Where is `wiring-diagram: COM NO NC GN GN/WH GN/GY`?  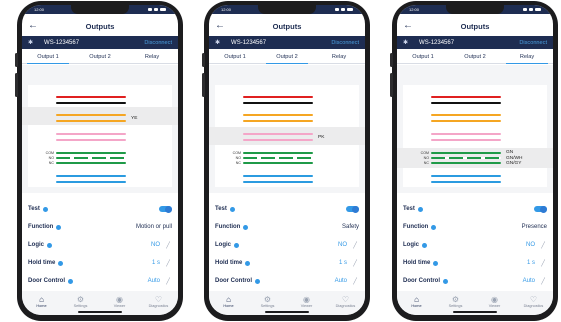
wiring-diagram: COM NO NC GN GN/WH GN/GY is located at coordinates (475, 129).